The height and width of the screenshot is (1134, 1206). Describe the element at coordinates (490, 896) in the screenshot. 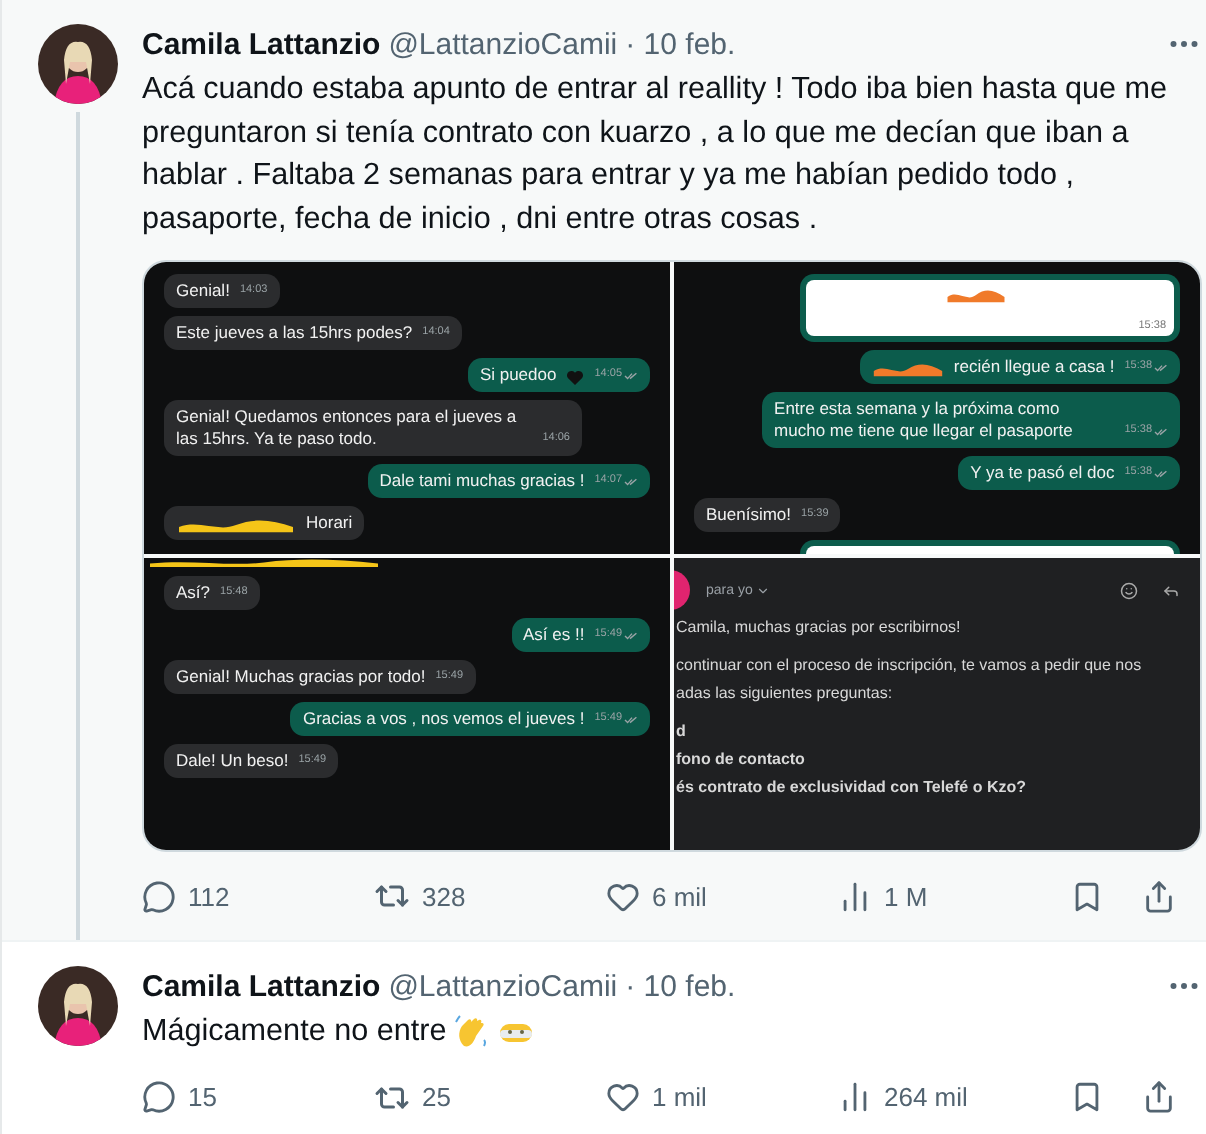

I see `retweet-button: 328` at that location.